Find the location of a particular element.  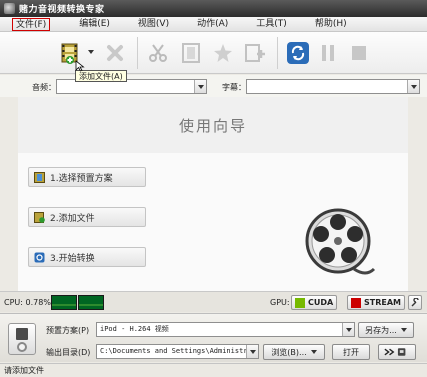

add-file-dropdown-icon is located at coordinates (91, 52).